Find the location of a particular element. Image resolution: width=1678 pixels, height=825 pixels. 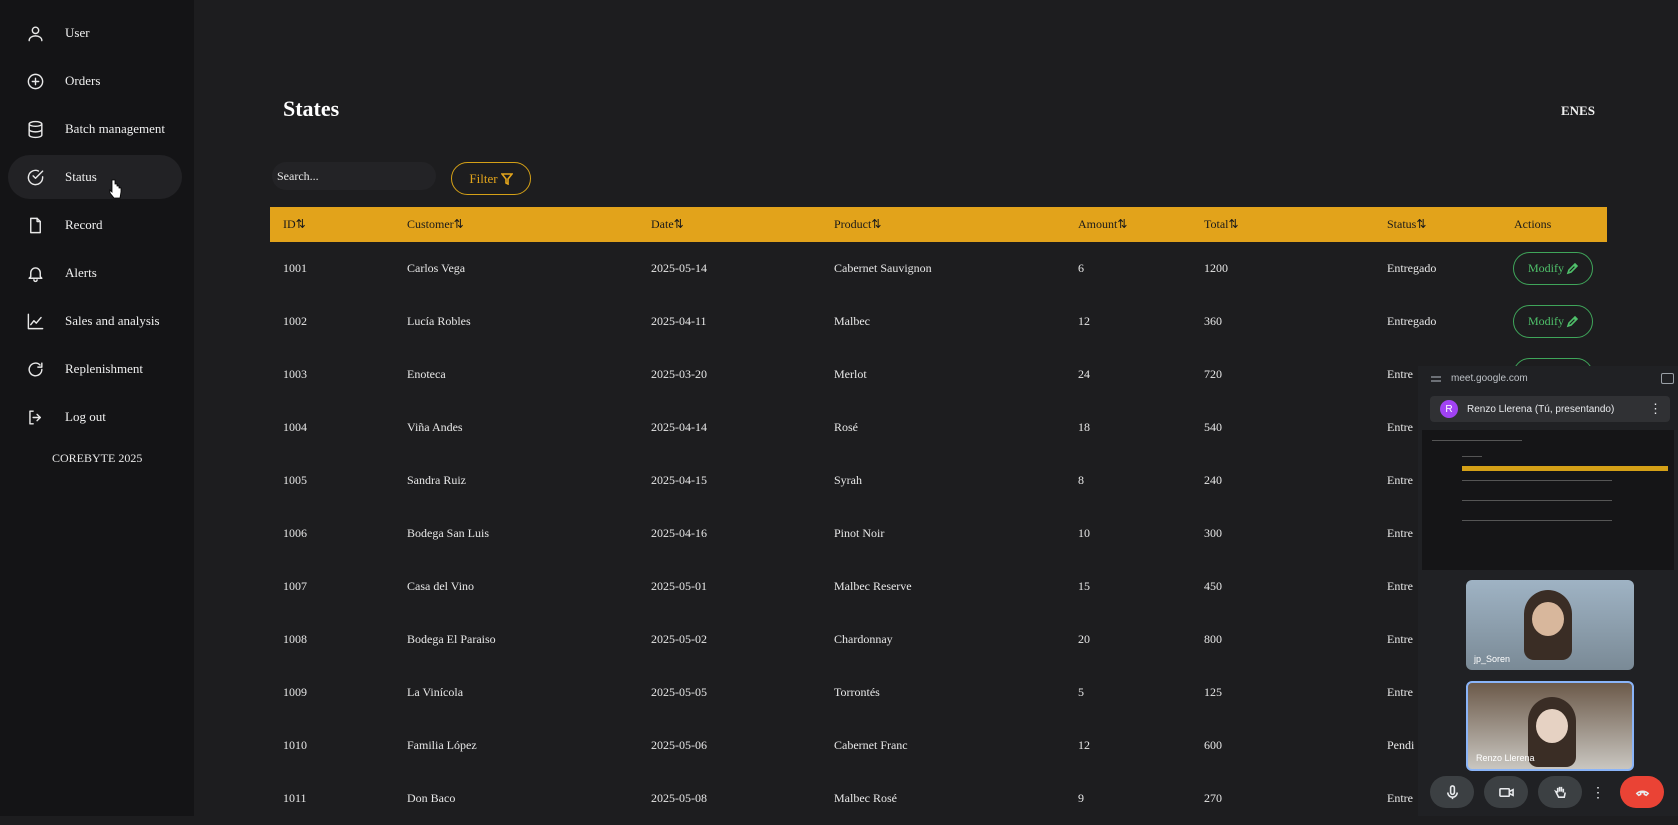

hand-icon is located at coordinates (1559, 792).